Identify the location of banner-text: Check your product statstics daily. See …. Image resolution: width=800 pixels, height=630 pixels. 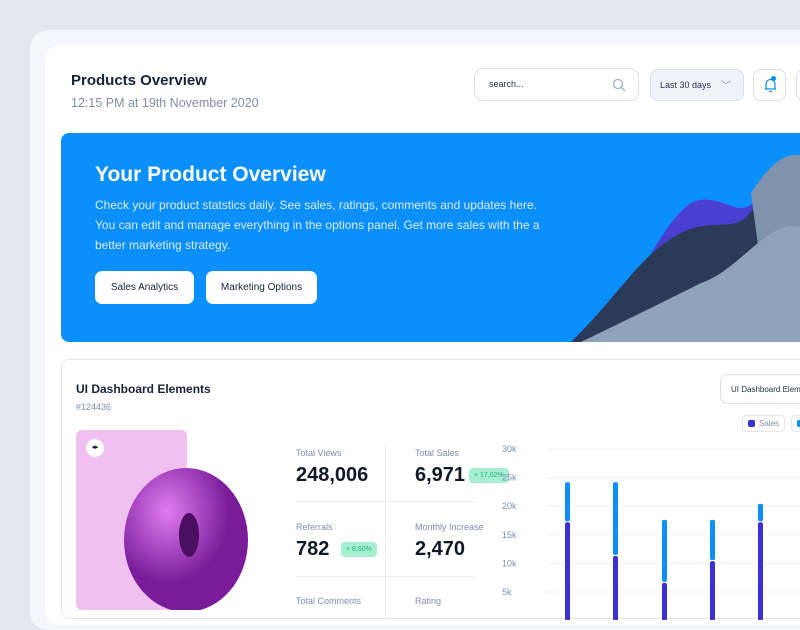
(317, 225).